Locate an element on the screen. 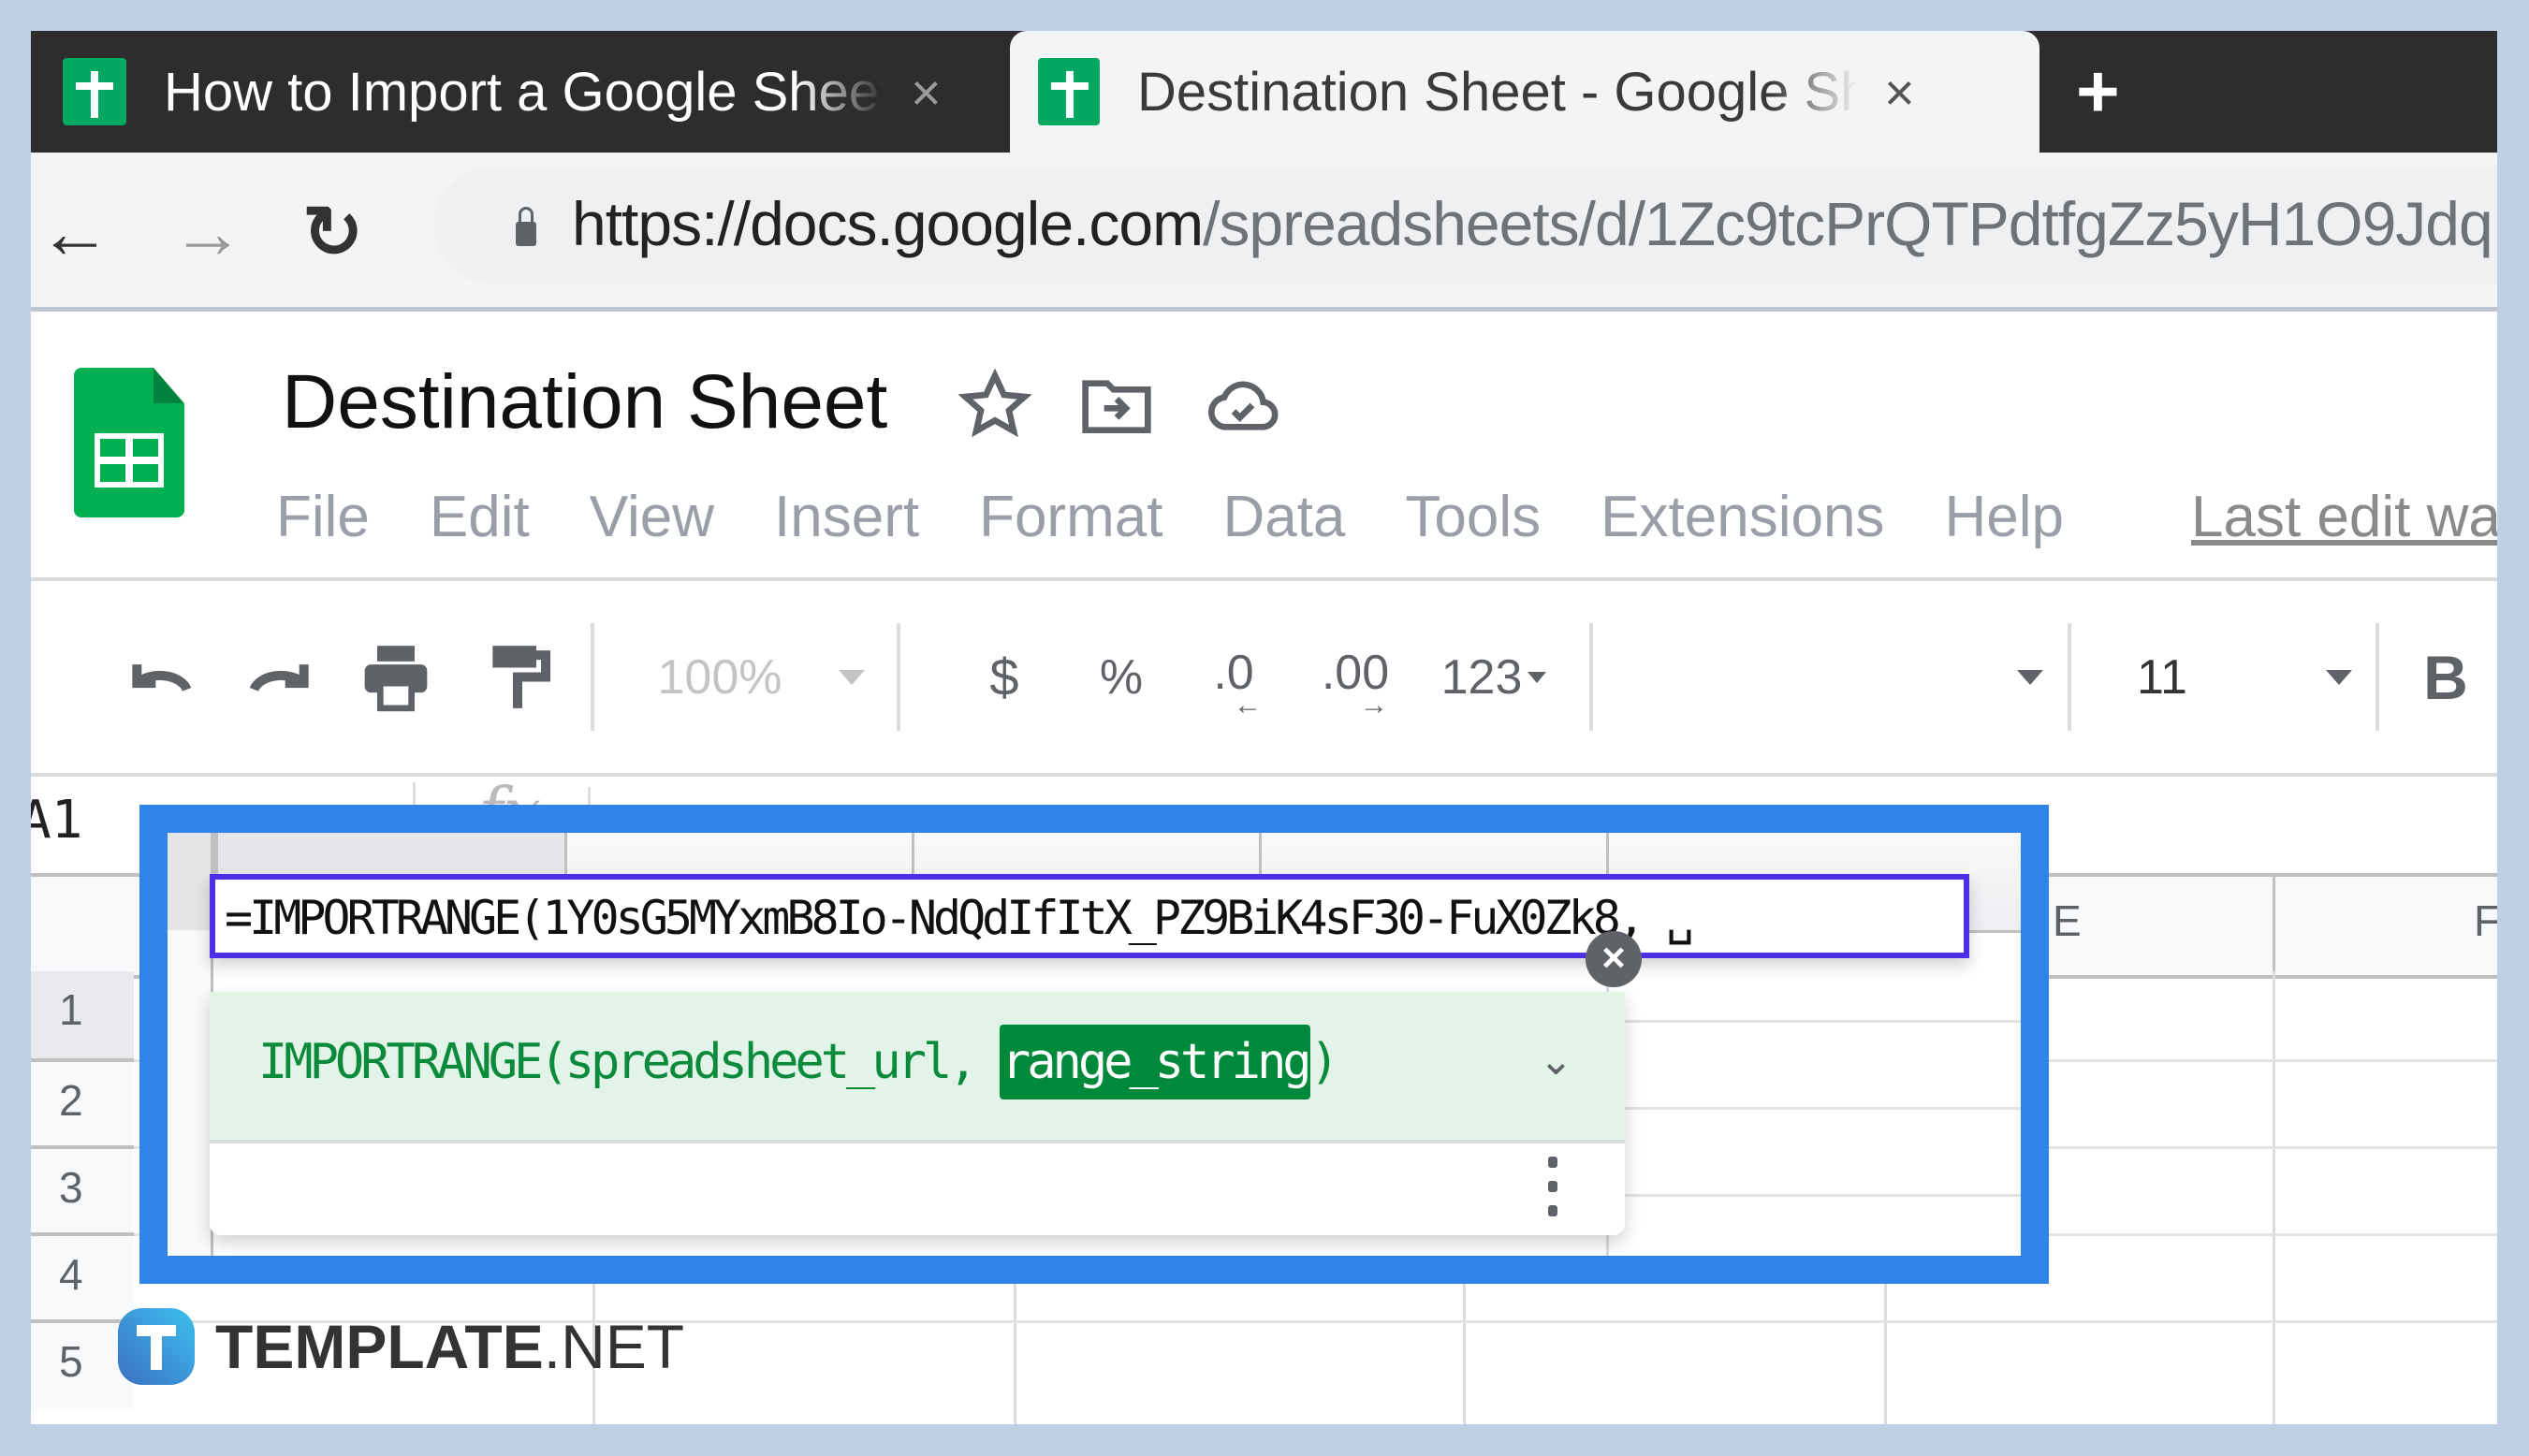 The width and height of the screenshot is (2529, 1456). reload-icon: ↻ is located at coordinates (332, 232).